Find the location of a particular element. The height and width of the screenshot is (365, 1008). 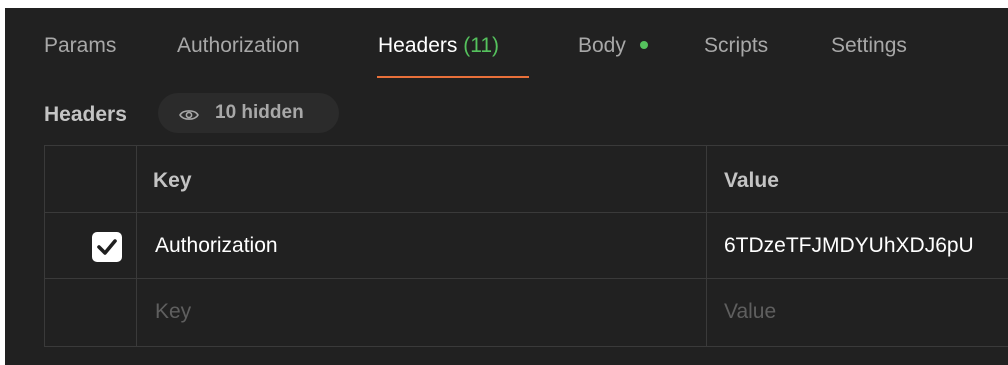

checkbox-column-divider is located at coordinates (136, 246).